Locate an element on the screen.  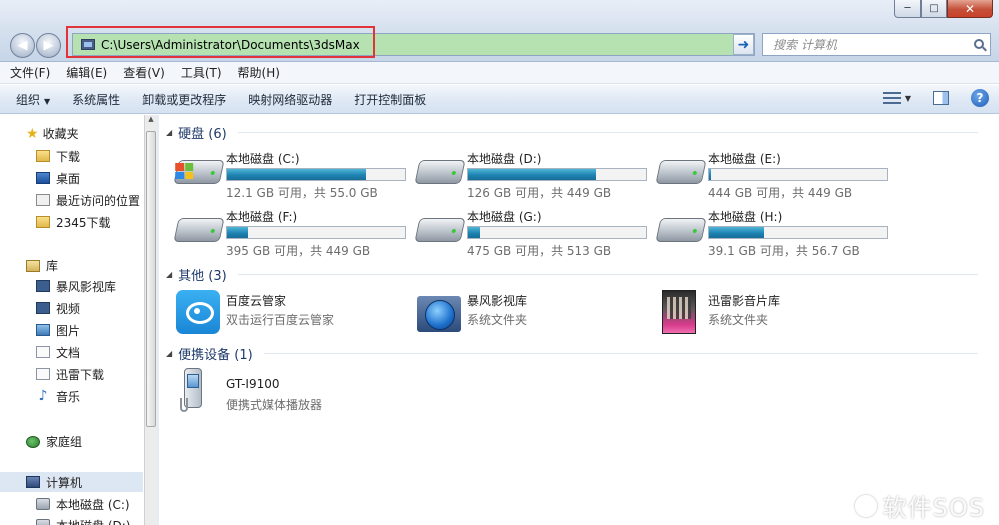
video-icon is located at coordinates (43, 308).